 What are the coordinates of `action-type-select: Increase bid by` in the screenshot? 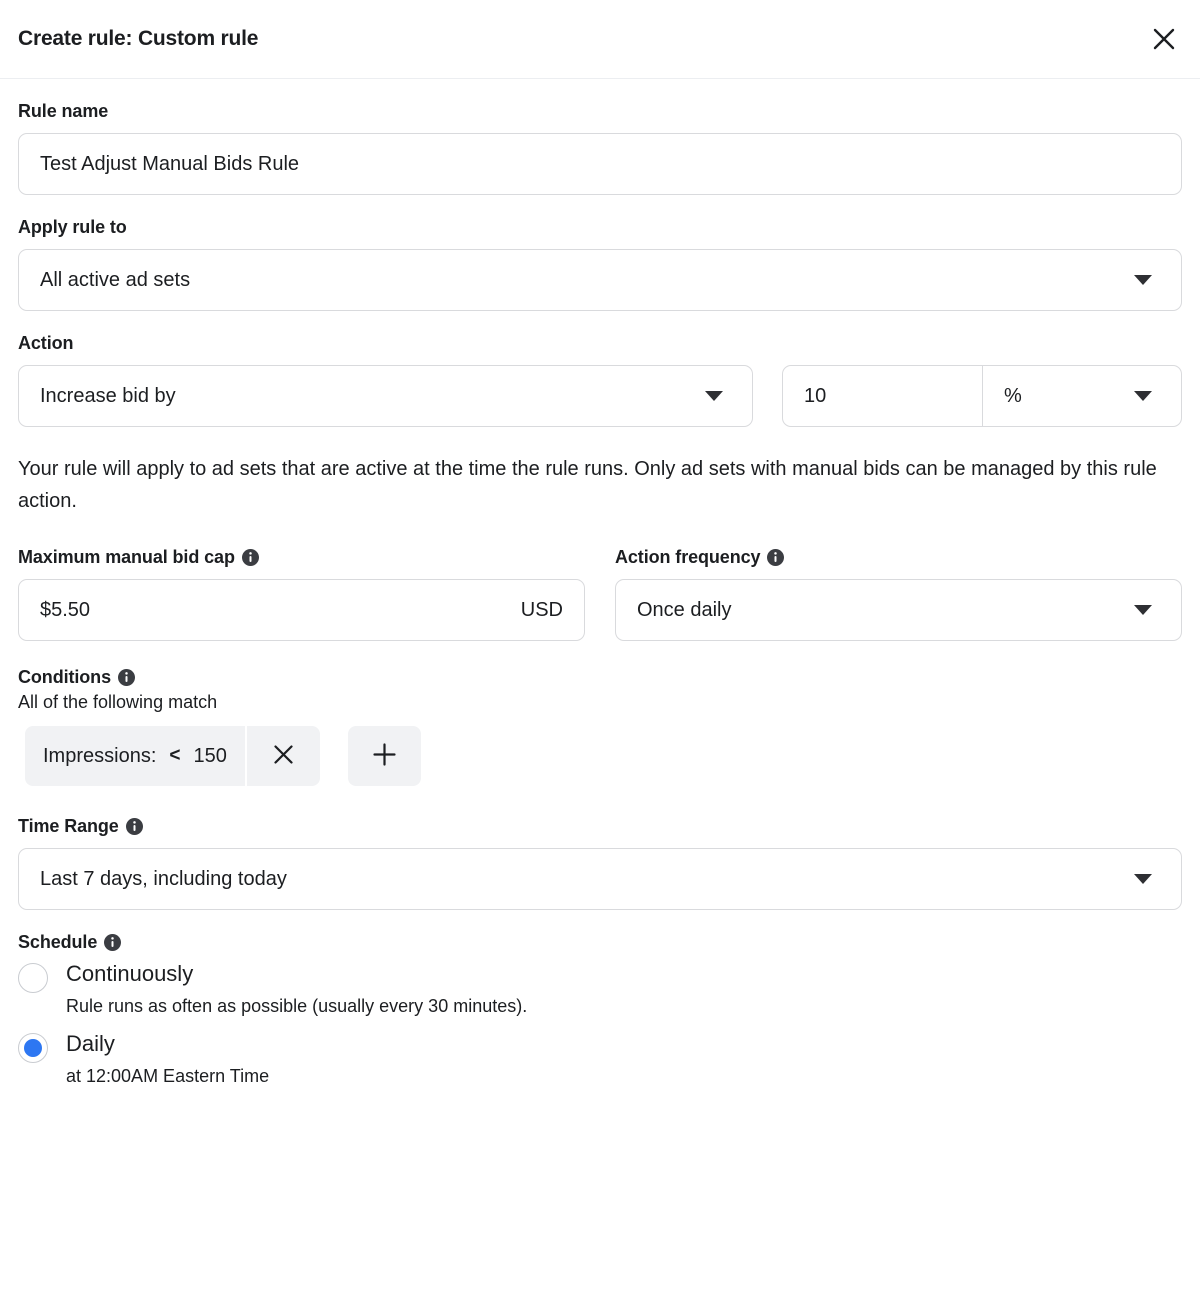 It's located at (385, 396).